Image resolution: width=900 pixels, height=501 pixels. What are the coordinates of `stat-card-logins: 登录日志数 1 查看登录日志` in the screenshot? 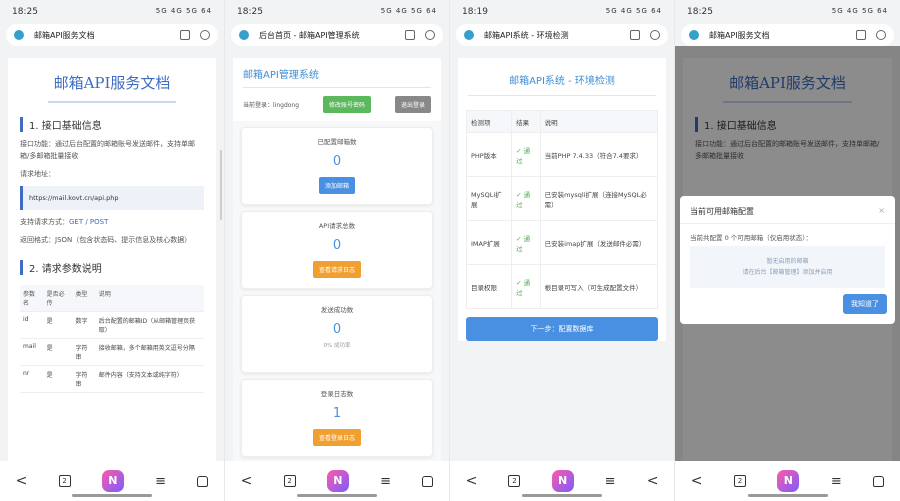 It's located at (337, 418).